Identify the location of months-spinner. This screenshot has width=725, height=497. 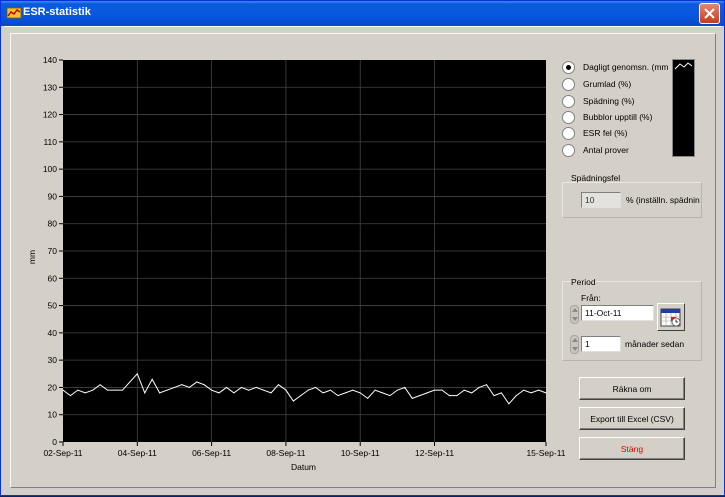
(574, 344).